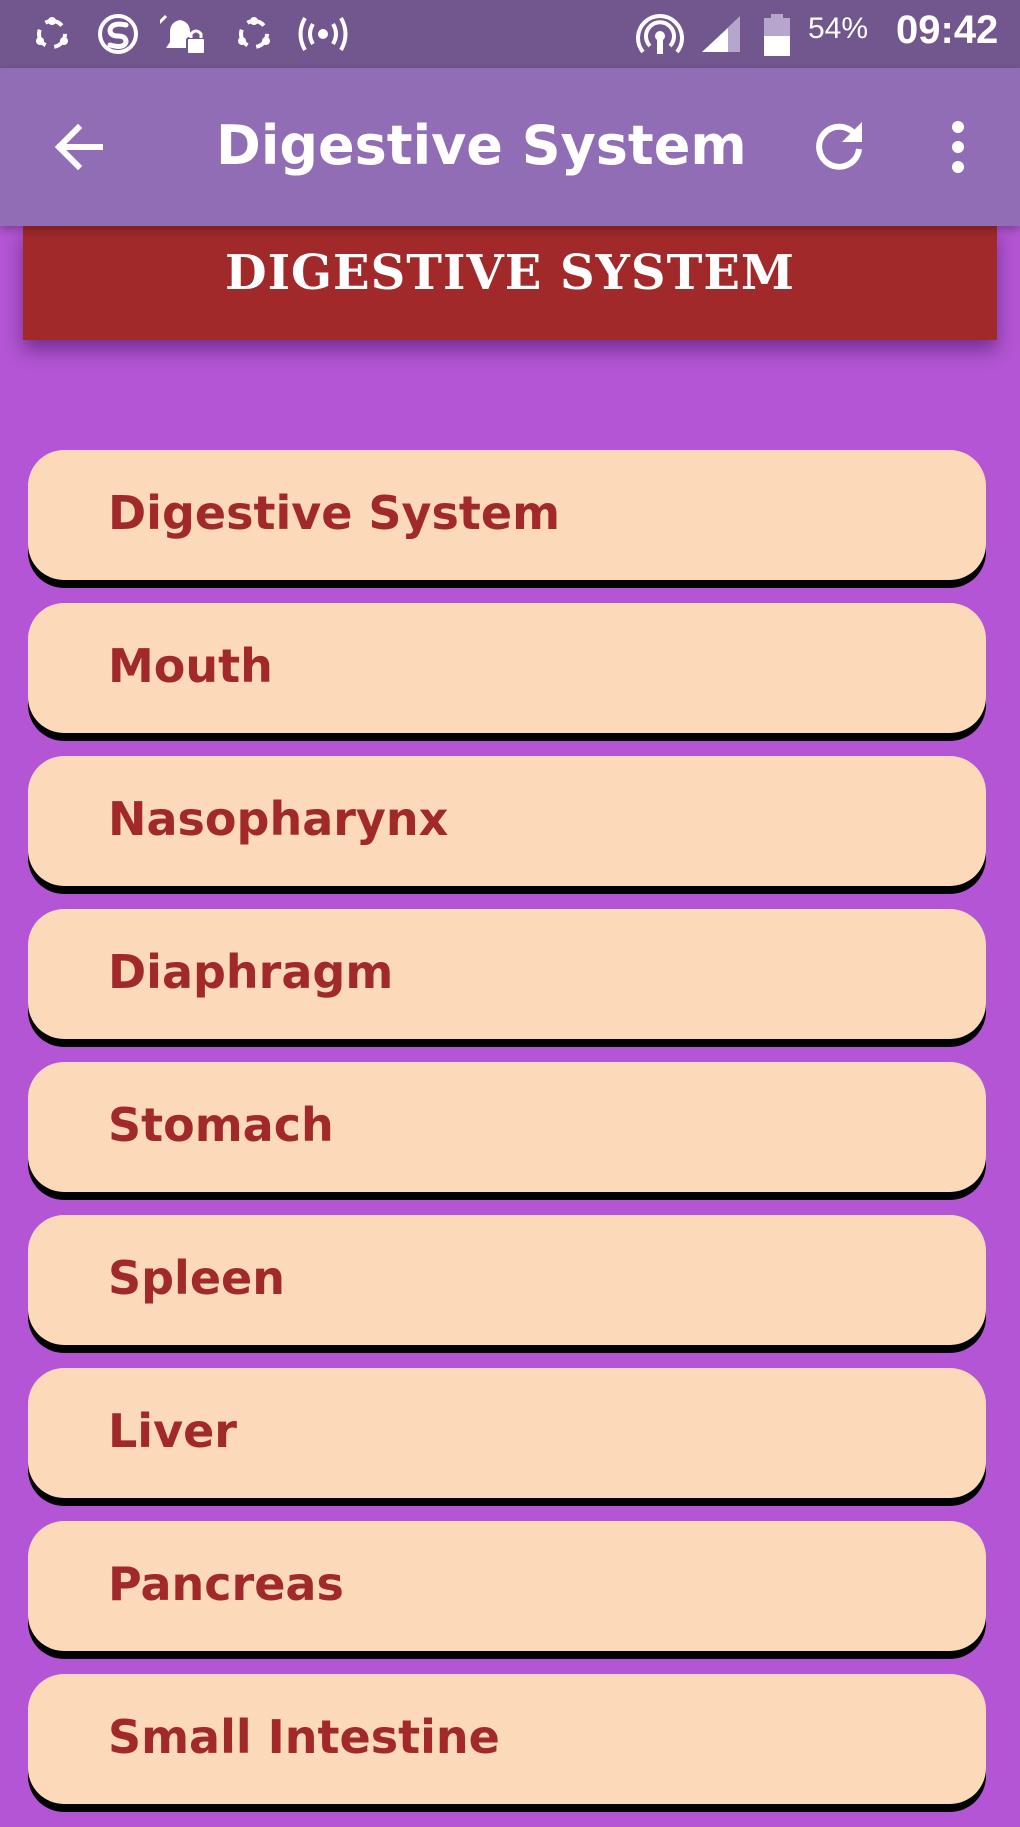 Image resolution: width=1020 pixels, height=1827 pixels. I want to click on clock: 09:42, so click(947, 30).